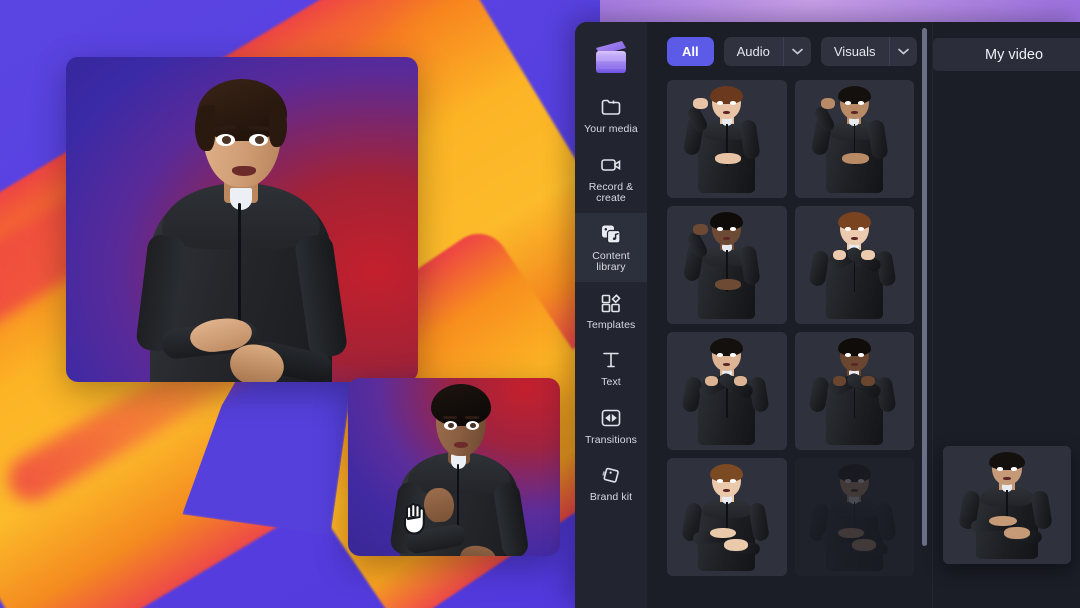  What do you see at coordinates (611, 303) in the screenshot?
I see `templates-icon` at bounding box center [611, 303].